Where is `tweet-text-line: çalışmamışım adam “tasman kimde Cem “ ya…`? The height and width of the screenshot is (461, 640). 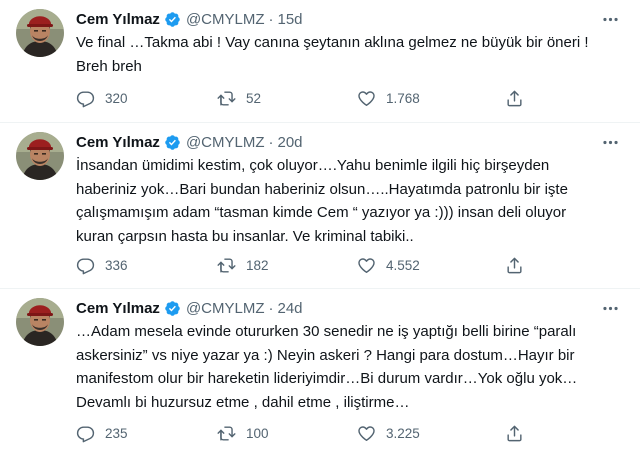
tweet-text-line: çalışmamışım adam “tasman kimde Cem “ ya… is located at coordinates (321, 212).